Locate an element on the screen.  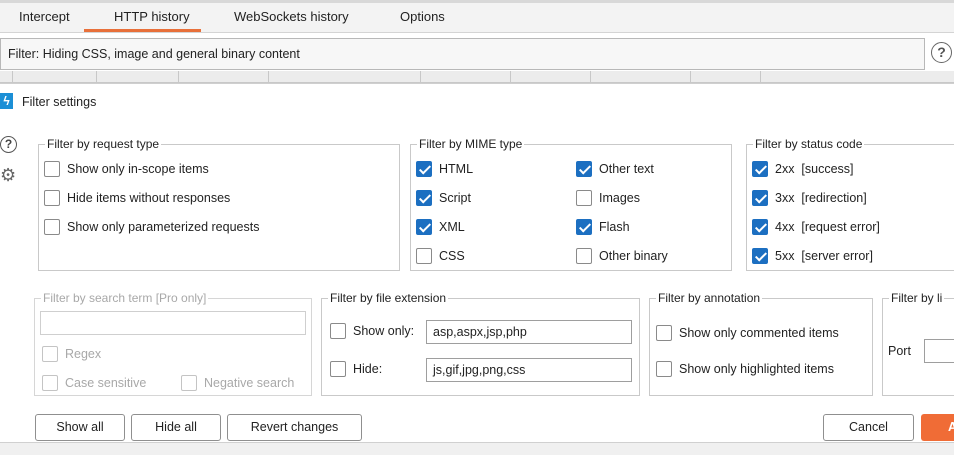
apply-button: A is located at coordinates (937, 427).